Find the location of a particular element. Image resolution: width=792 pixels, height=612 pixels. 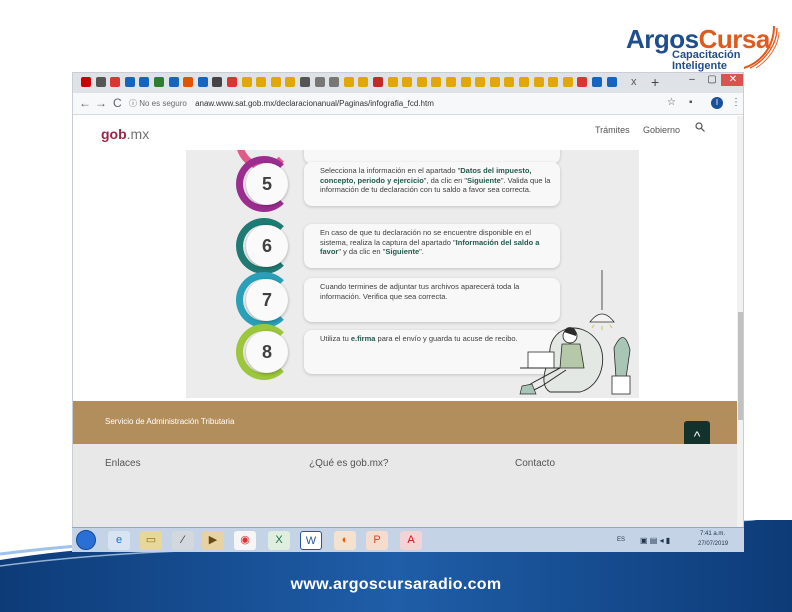

gob-logo: gob.mx is located at coordinates (125, 134).